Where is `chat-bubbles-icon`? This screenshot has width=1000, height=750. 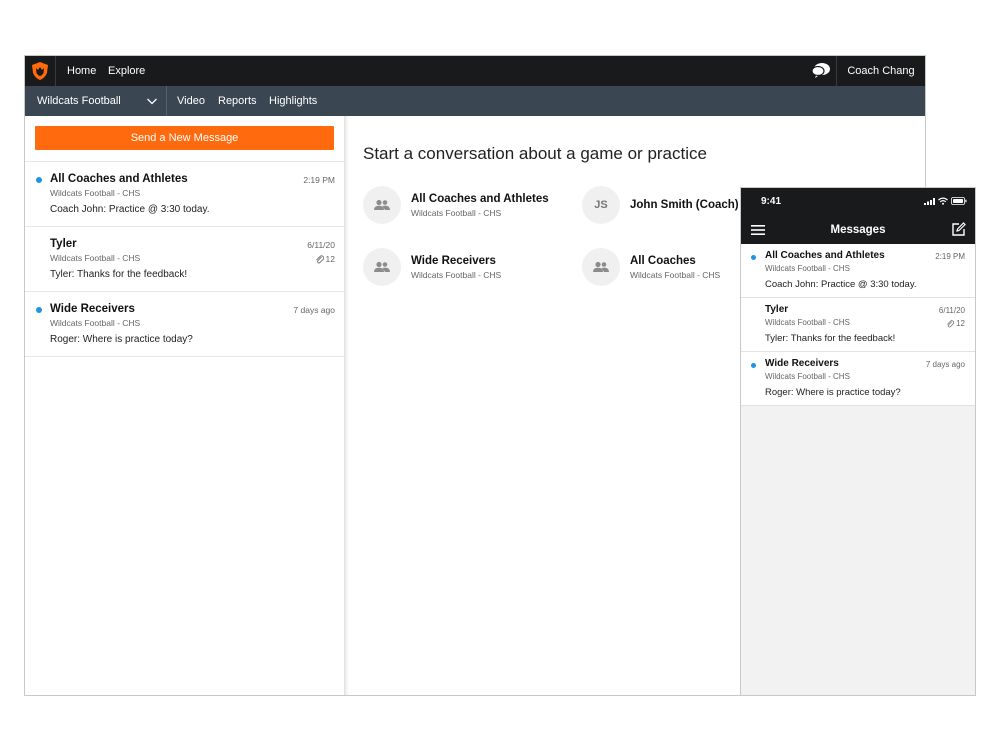
chat-bubbles-icon is located at coordinates (821, 71).